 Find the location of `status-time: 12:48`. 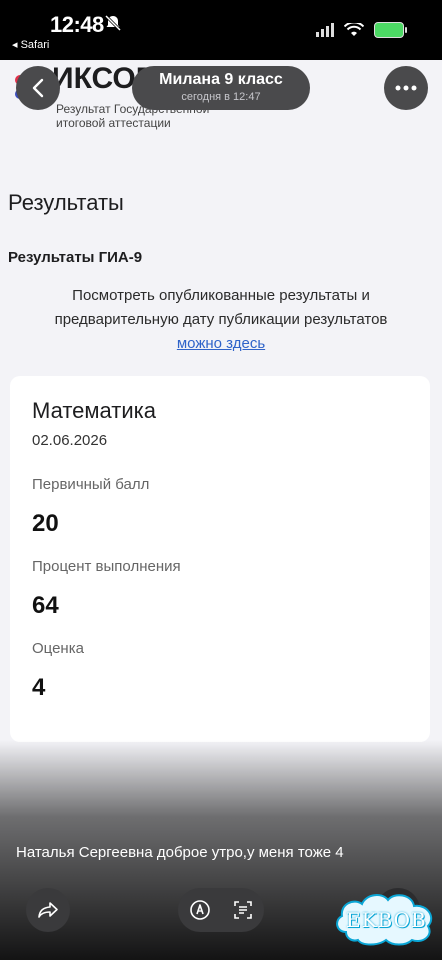

status-time: 12:48 is located at coordinates (77, 24).